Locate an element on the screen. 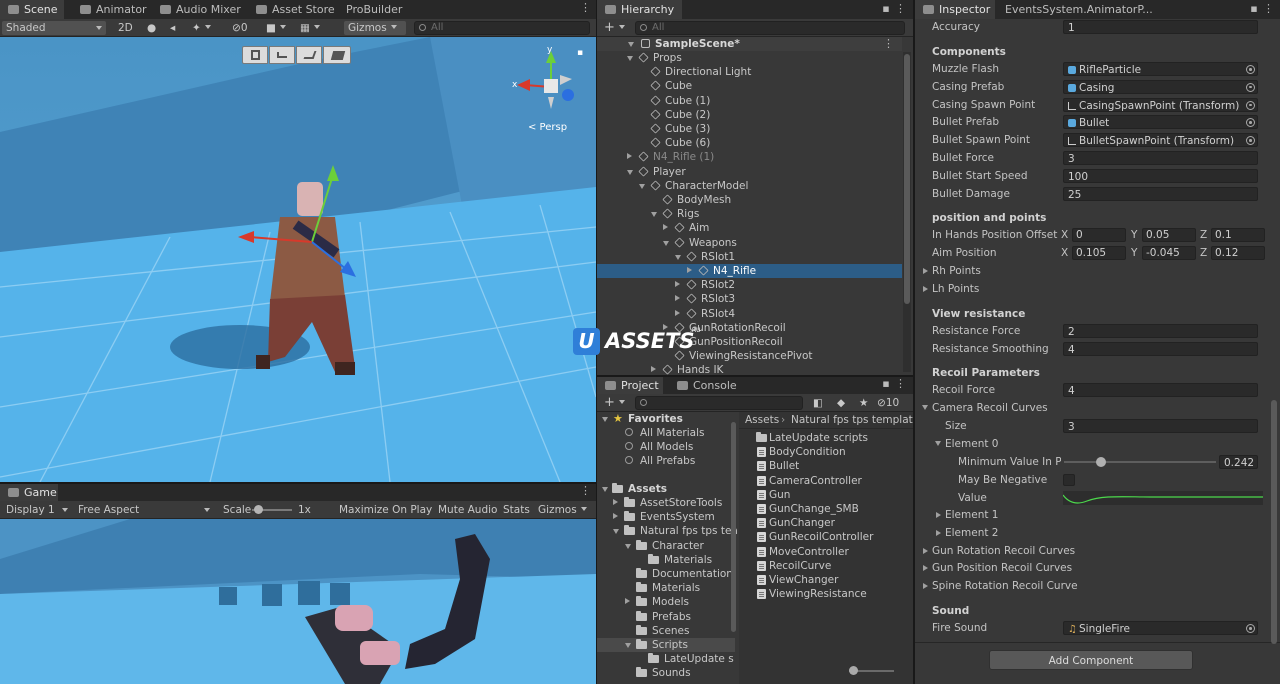 The height and width of the screenshot is (684, 1280). slider-thumb is located at coordinates (1100, 462).